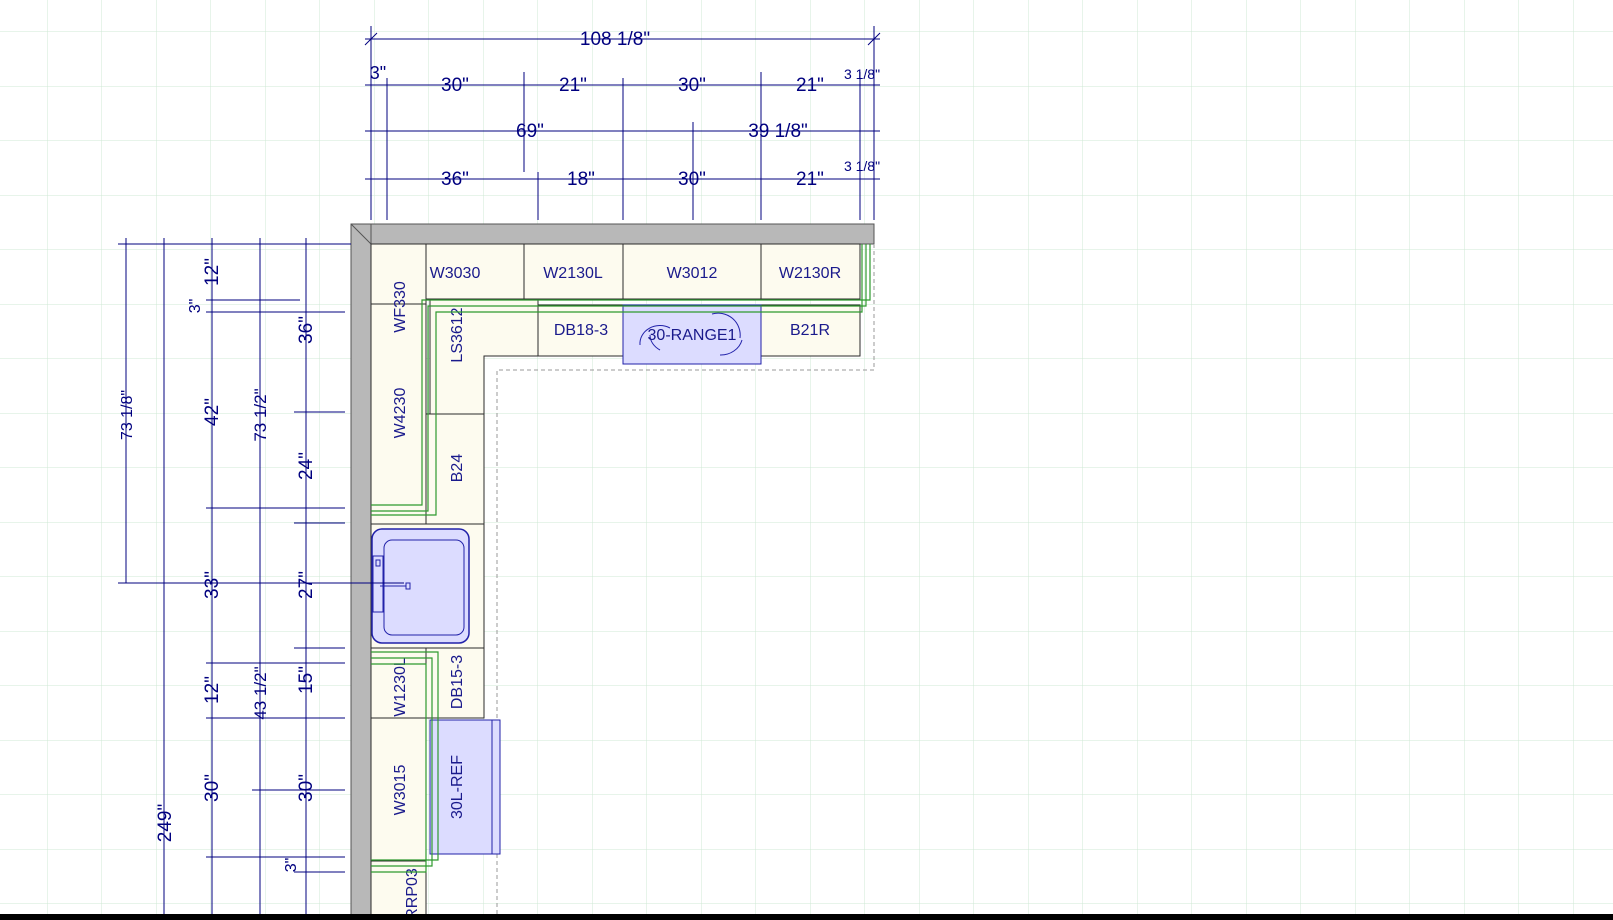 The image size is (1613, 920). Describe the element at coordinates (306, 330) in the screenshot. I see `dim-left-c5-0: 36"` at that location.